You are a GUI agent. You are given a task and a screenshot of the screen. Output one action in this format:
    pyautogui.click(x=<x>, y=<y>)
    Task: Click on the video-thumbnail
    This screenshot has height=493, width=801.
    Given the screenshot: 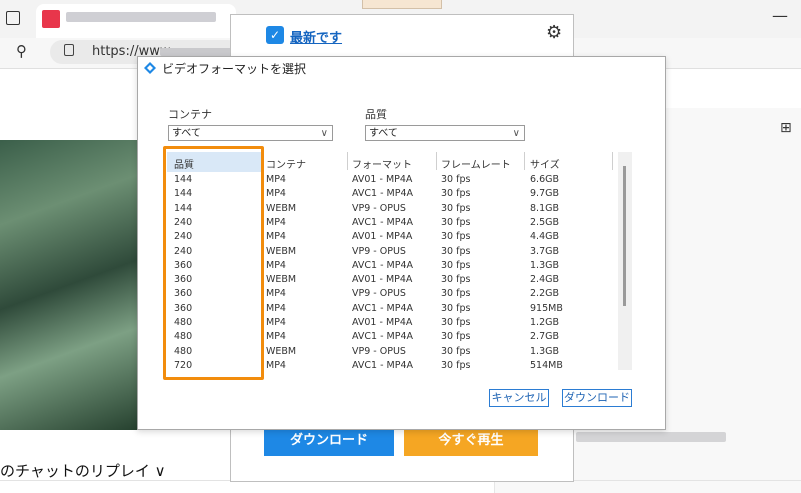 What is the action you would take?
    pyautogui.click(x=68, y=285)
    